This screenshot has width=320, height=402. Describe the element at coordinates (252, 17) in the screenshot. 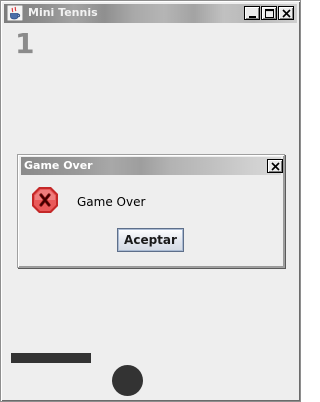

I see `minimize-icon` at that location.